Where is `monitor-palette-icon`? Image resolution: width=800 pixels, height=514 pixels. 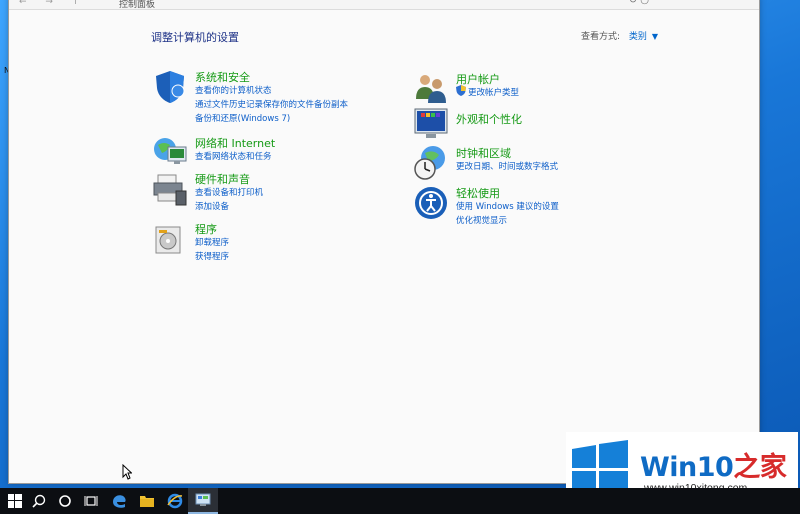
monitor-palette-icon is located at coordinates (431, 125).